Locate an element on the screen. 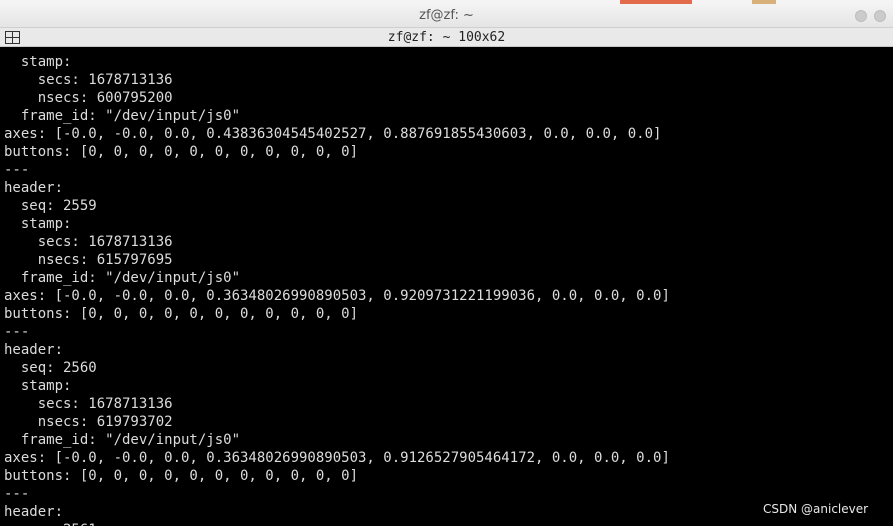 This screenshot has height=526, width=893. terminal-line: seq: 2559 is located at coordinates (50, 206).